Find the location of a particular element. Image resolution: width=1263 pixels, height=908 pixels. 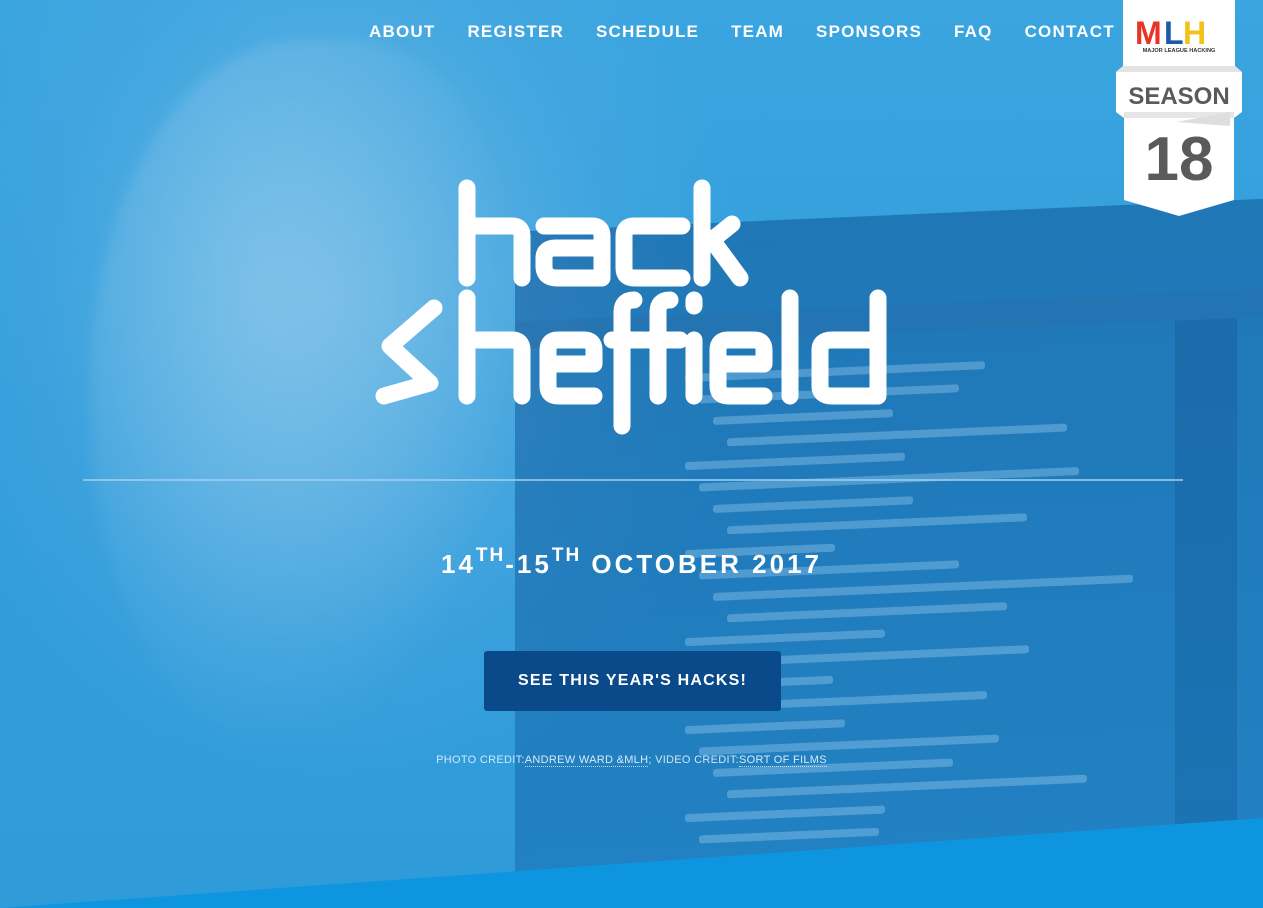

logo-line2-text: sheffield is located at coordinates (374, 178).